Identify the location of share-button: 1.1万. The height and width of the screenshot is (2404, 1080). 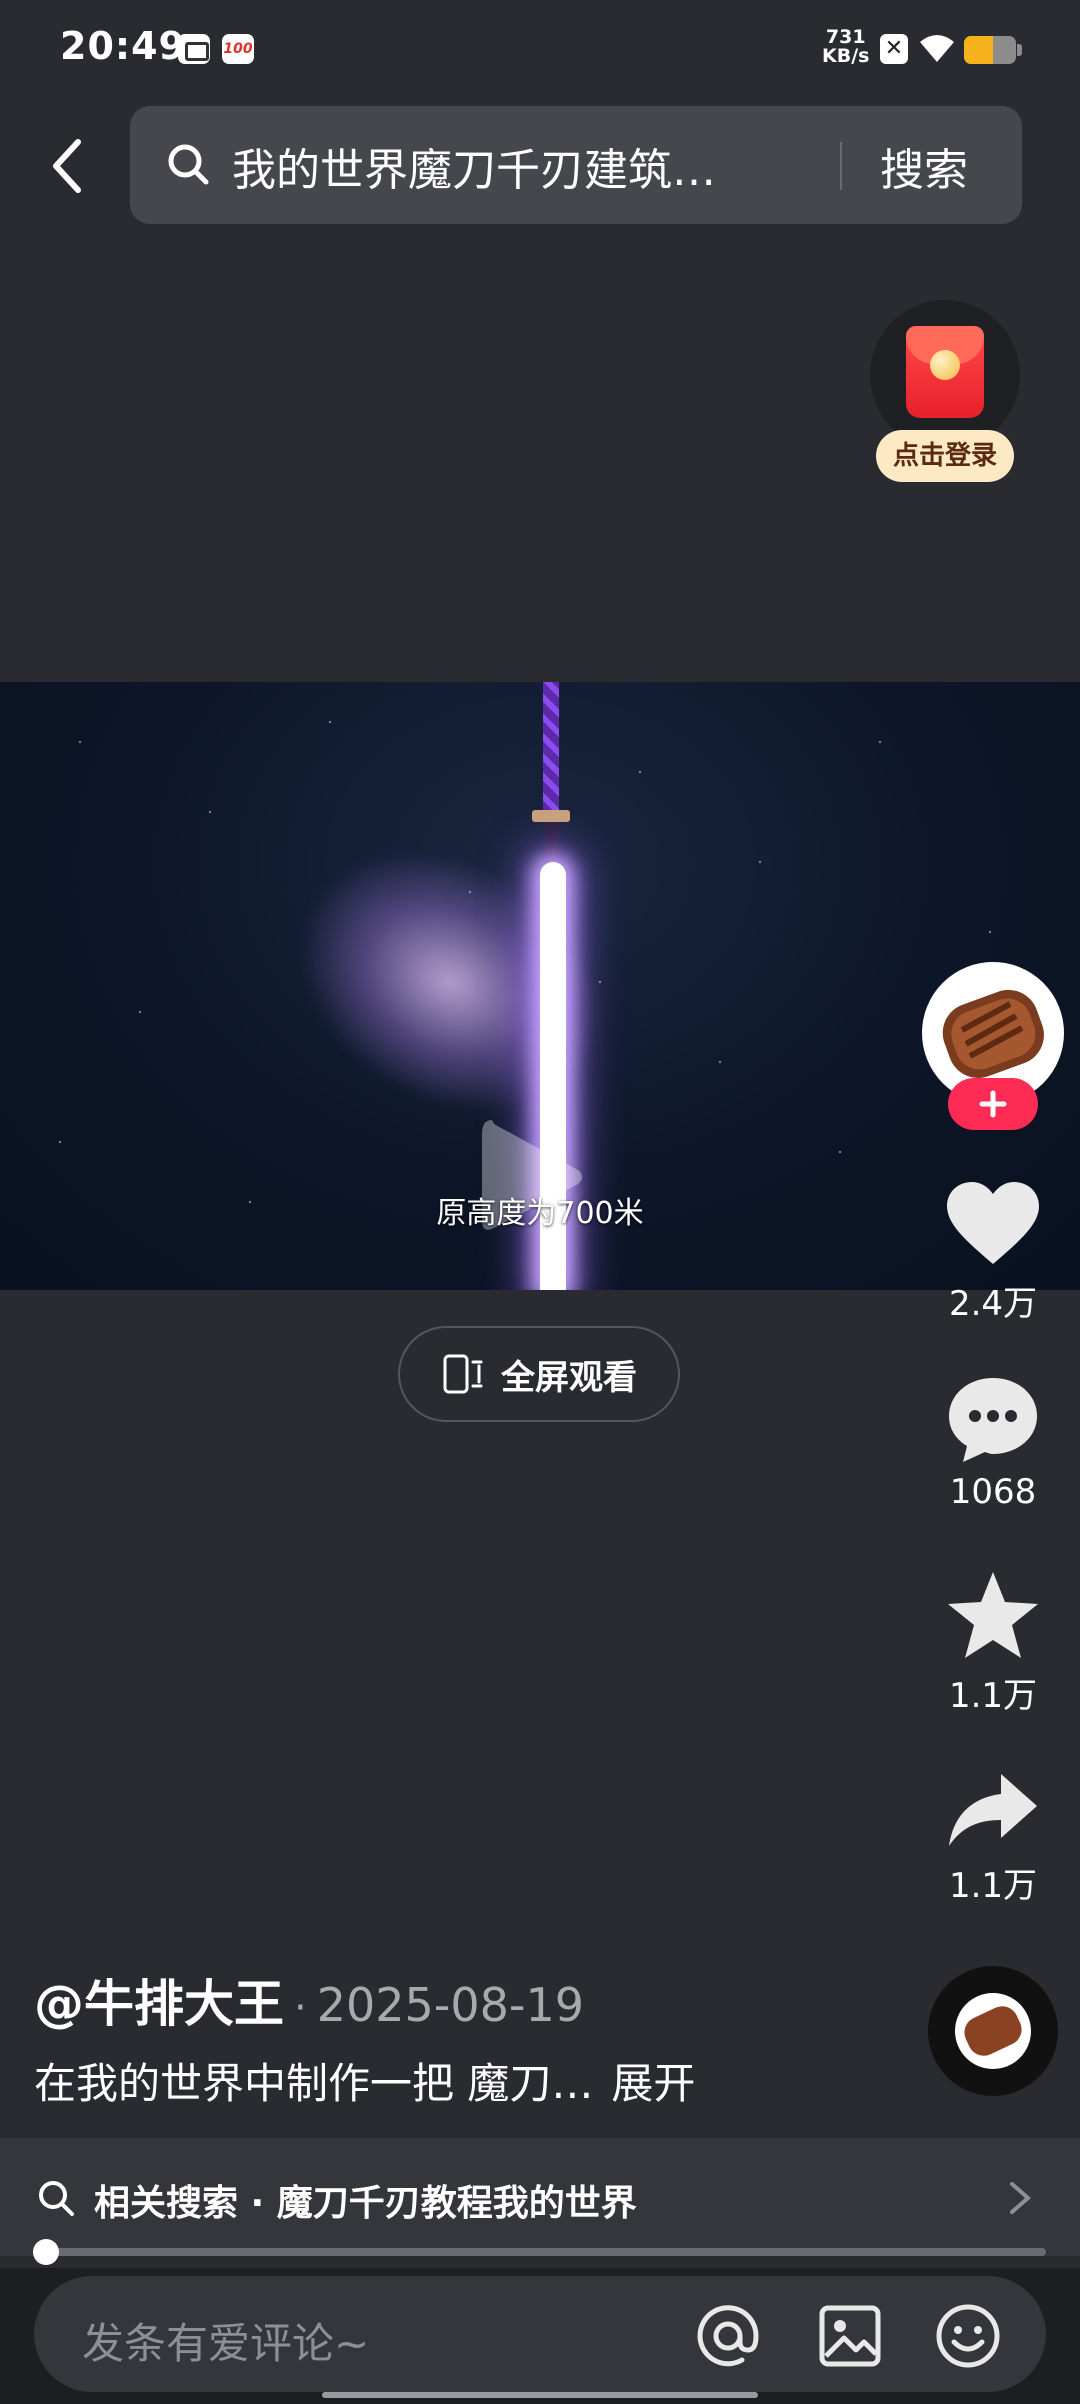
(993, 1838).